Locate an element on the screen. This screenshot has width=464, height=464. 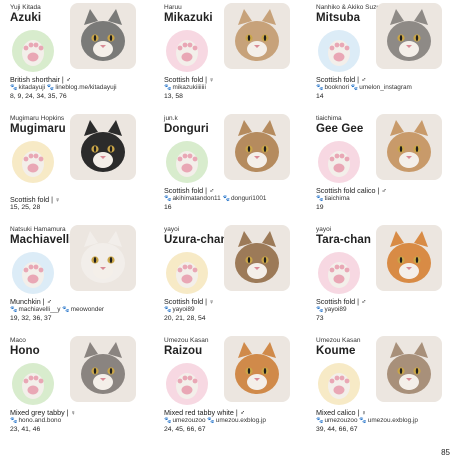
page-references: 24, 45, 66, 67 is located at coordinates (185, 429).